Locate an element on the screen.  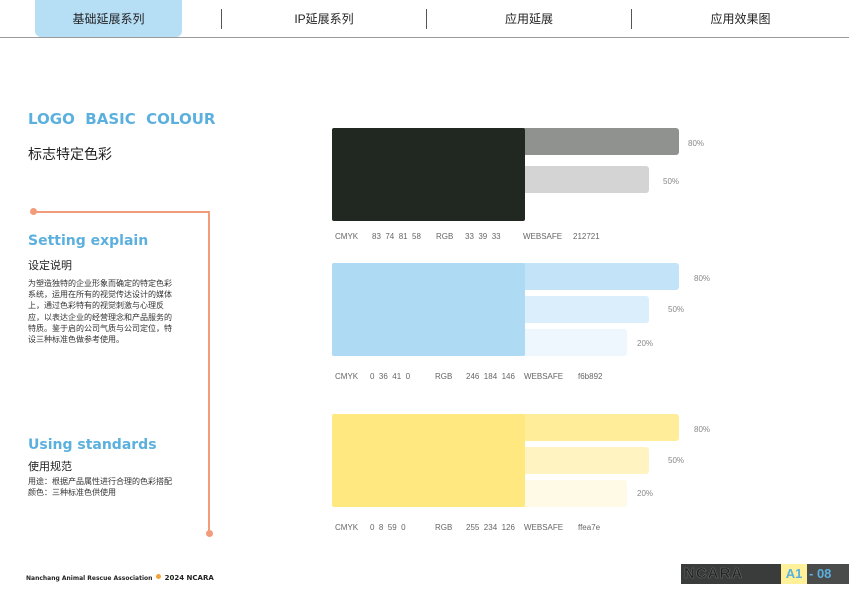
paw-icon is located at coordinates (158, 576).